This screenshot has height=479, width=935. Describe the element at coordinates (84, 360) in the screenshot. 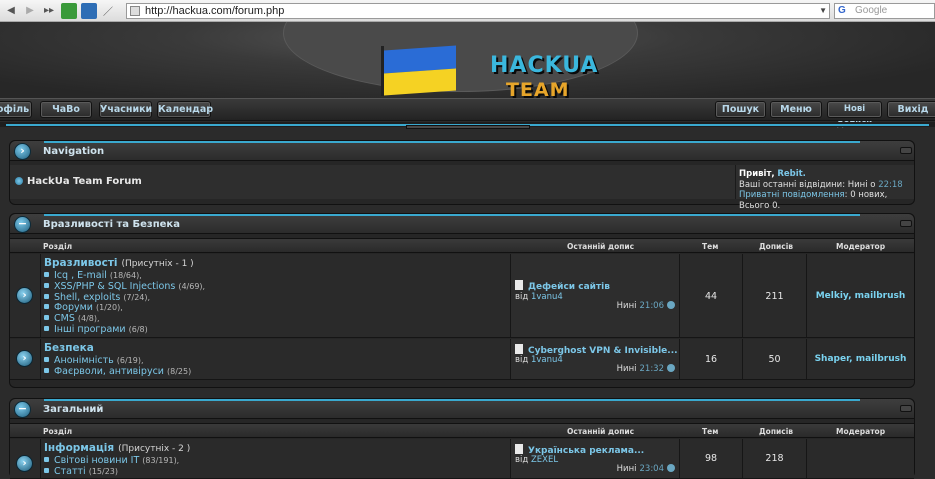

I see `subforum-link: Анонімність` at that location.